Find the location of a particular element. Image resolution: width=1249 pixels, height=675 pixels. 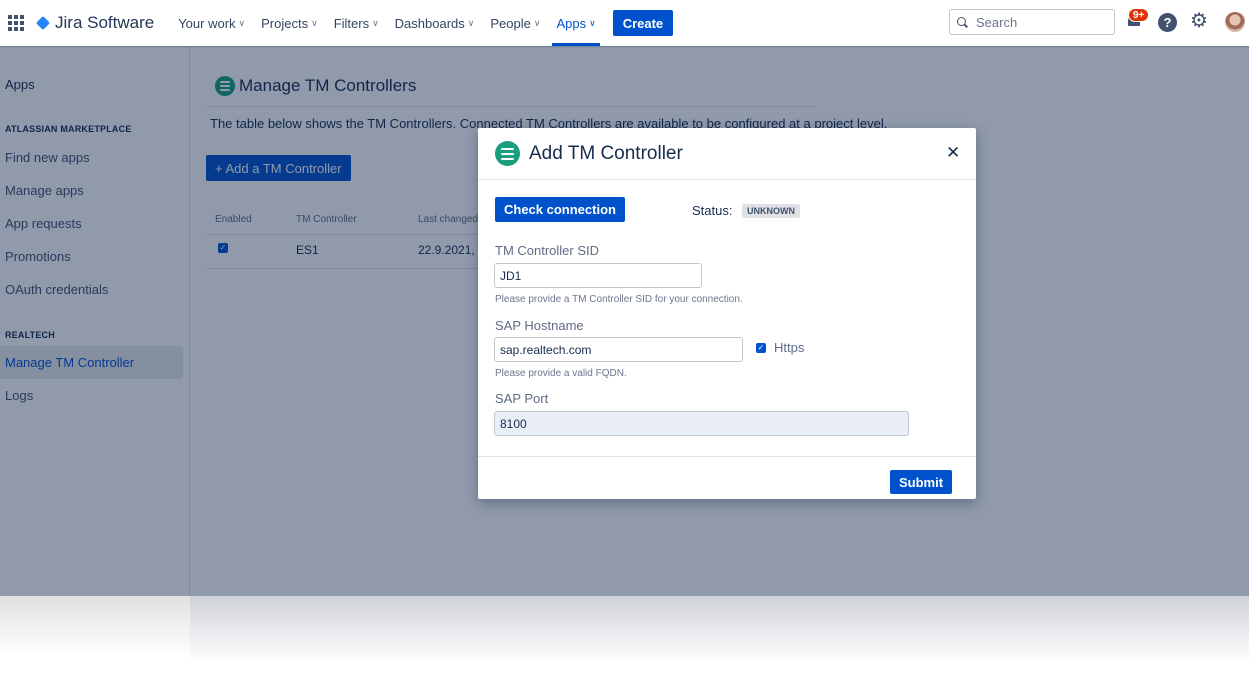

app-switcher-icon is located at coordinates (16, 23).